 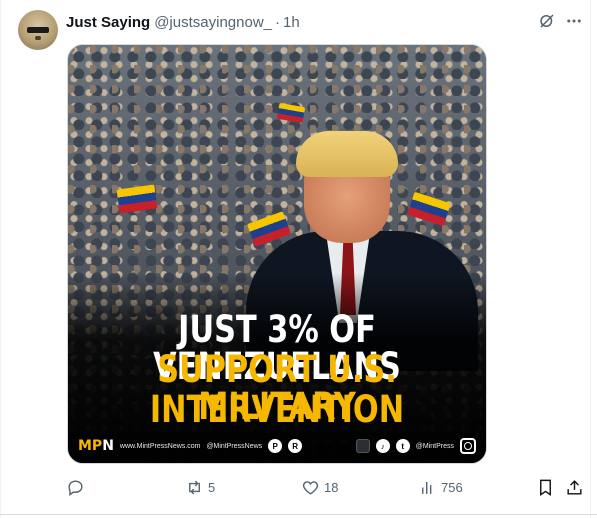 I want to click on logo-right: N, so click(x=108, y=446).